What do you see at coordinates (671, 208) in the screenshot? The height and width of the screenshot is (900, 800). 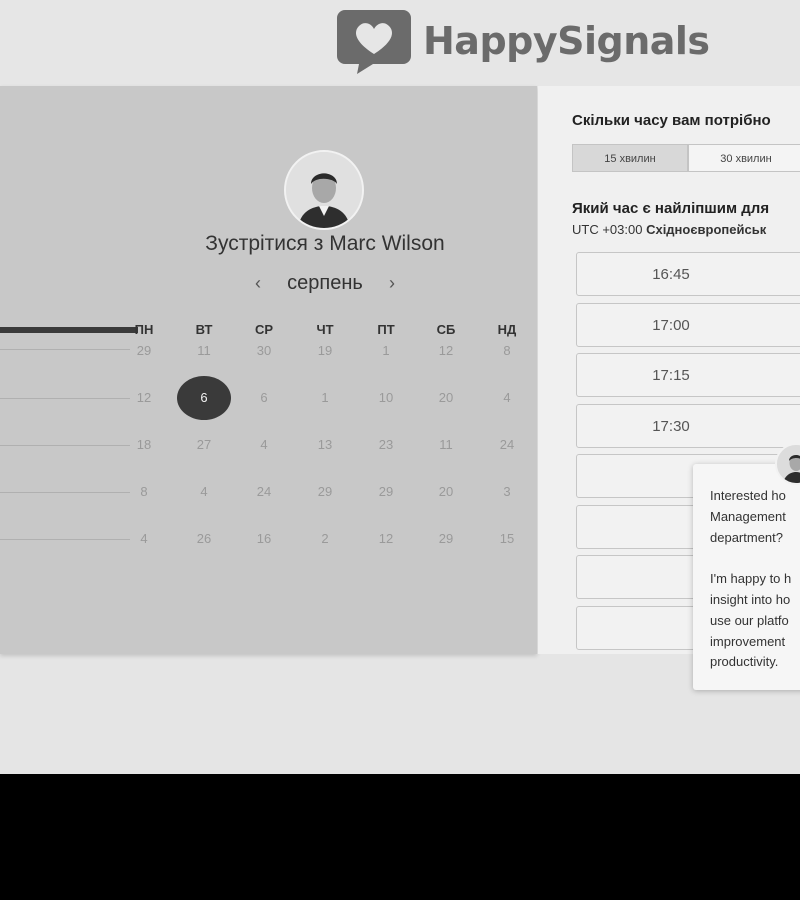 I see `time-question: Який час є найліпшим для` at bounding box center [671, 208].